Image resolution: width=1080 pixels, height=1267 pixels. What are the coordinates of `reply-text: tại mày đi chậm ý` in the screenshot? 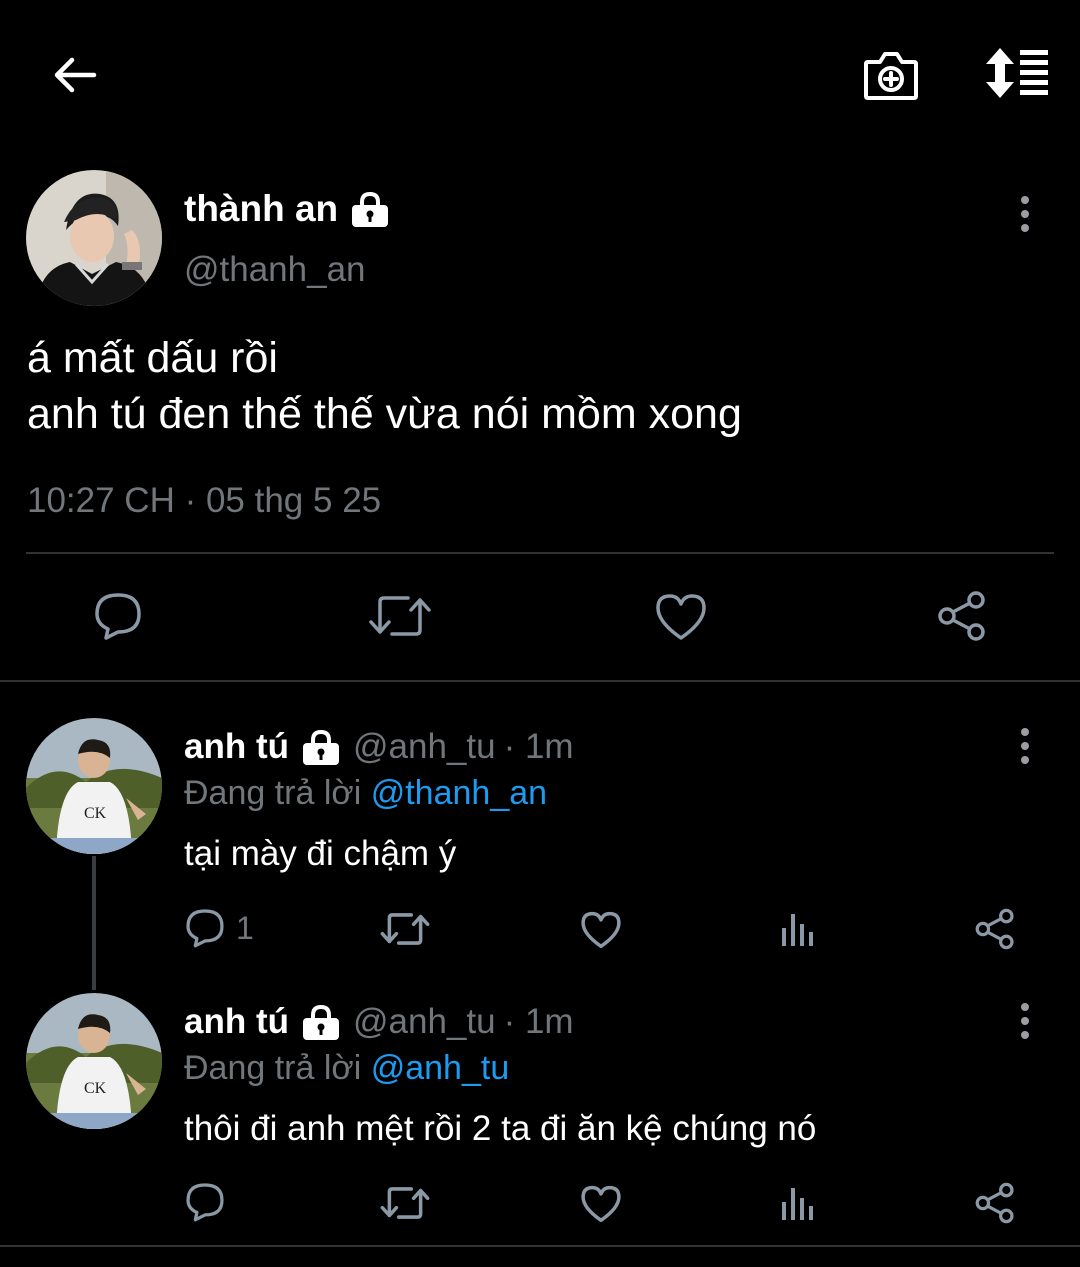 It's located at (320, 853).